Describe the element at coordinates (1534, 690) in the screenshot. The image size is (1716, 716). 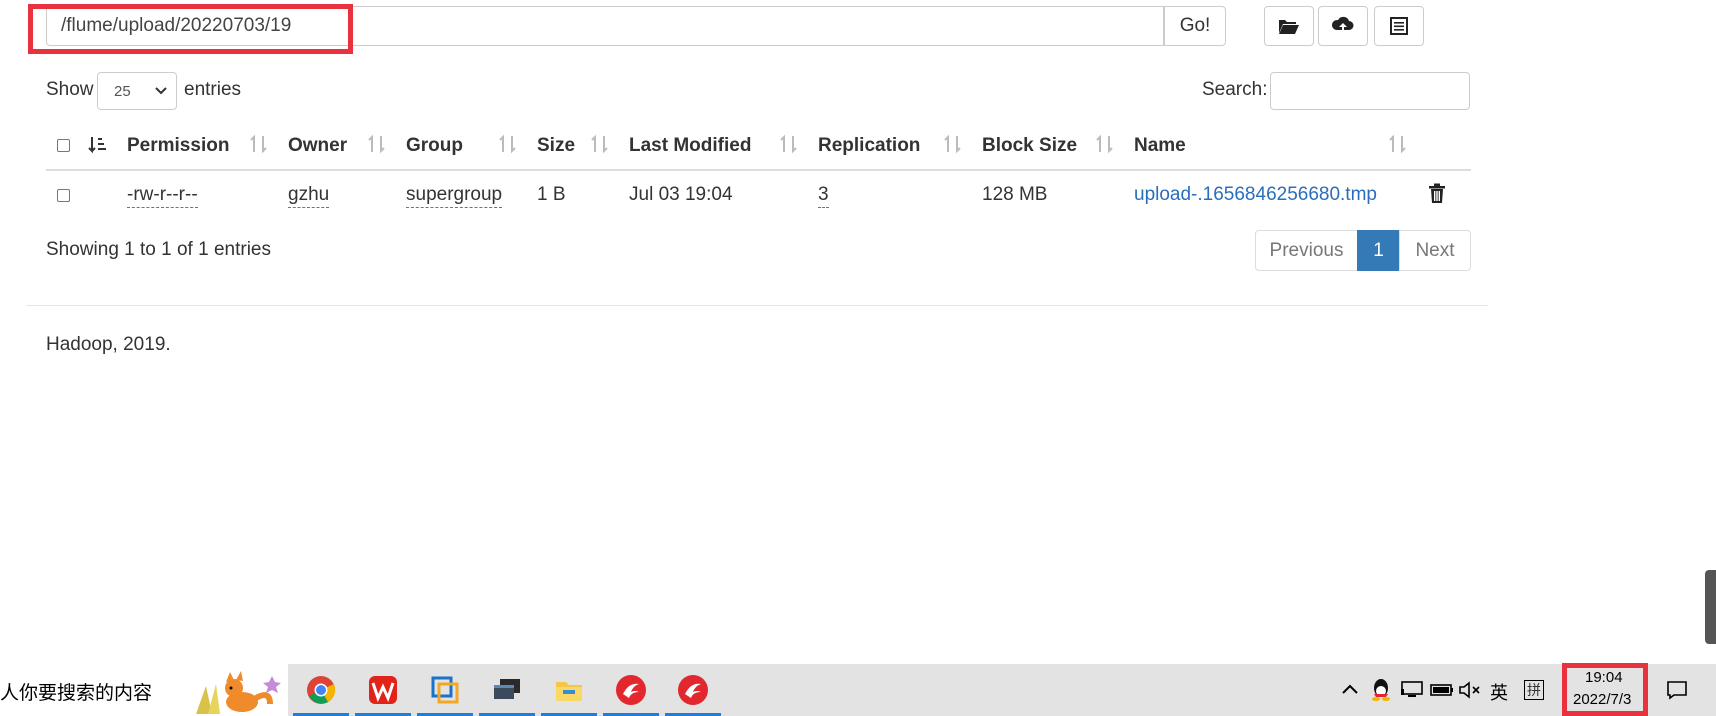
I see `ime-mode-indicator: 拼` at that location.